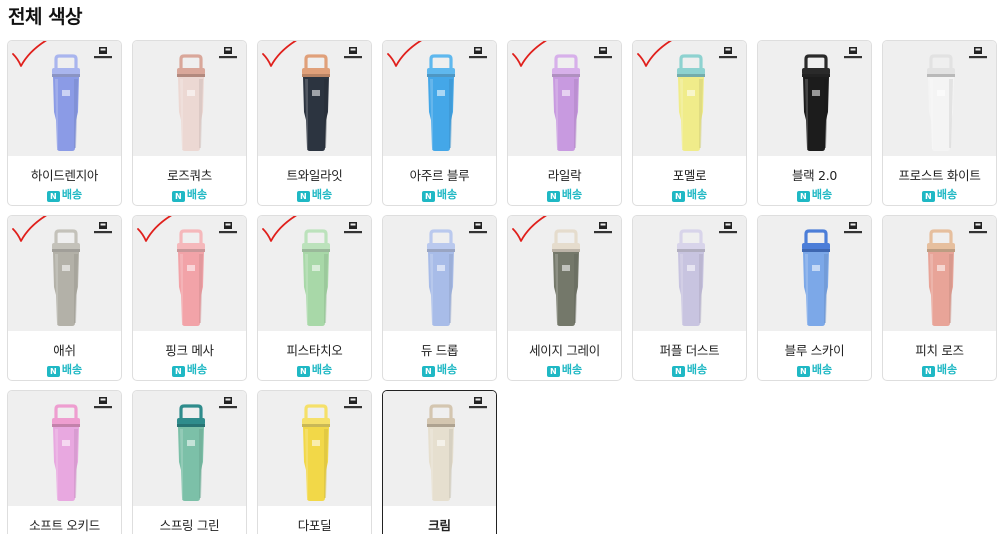  Describe the element at coordinates (189, 525) in the screenshot. I see `color-name: 스프링 그린` at that location.